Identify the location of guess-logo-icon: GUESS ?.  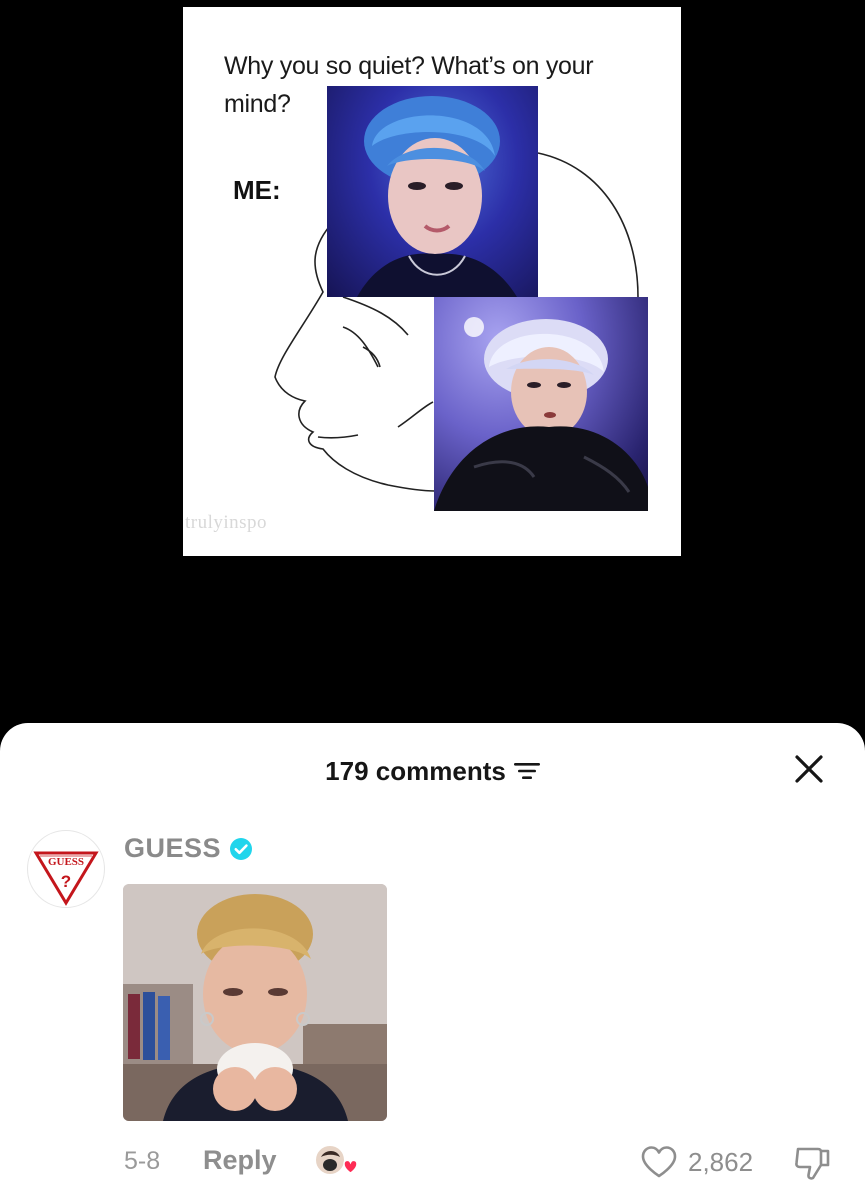
(66, 878).